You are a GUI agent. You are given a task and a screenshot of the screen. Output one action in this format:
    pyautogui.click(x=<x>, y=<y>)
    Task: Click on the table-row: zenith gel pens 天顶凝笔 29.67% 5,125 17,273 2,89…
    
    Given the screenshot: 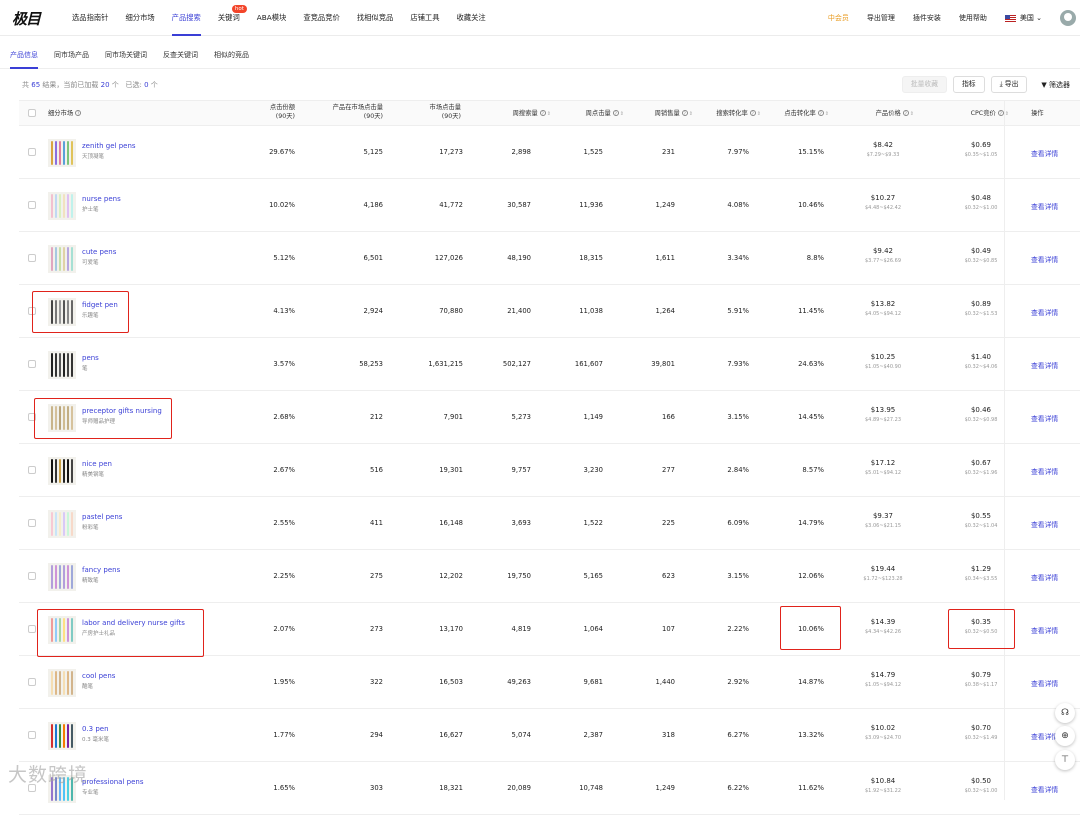 What is the action you would take?
    pyautogui.click(x=549, y=152)
    